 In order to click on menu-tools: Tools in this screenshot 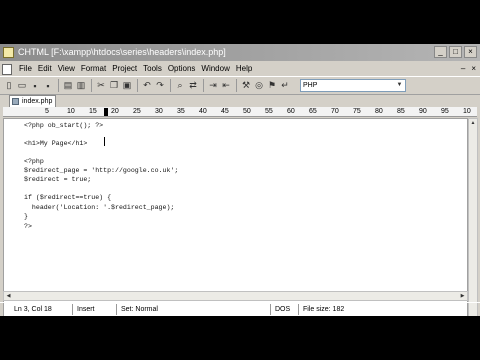, I will do `click(152, 69)`.